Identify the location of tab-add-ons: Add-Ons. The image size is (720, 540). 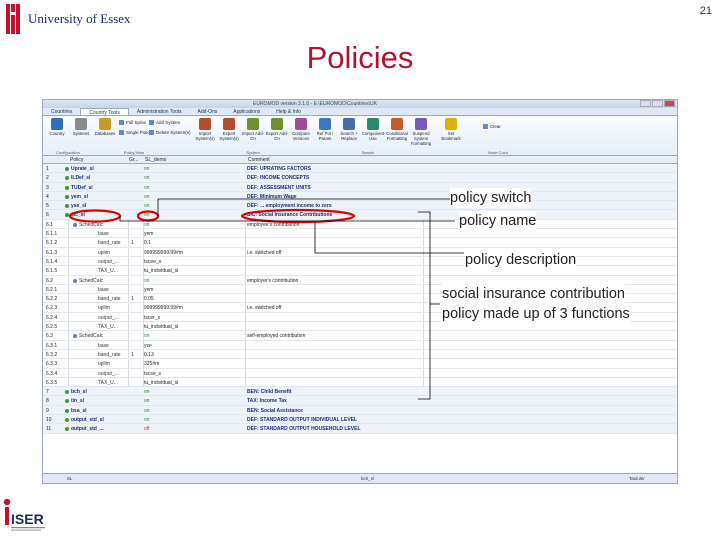
(208, 111).